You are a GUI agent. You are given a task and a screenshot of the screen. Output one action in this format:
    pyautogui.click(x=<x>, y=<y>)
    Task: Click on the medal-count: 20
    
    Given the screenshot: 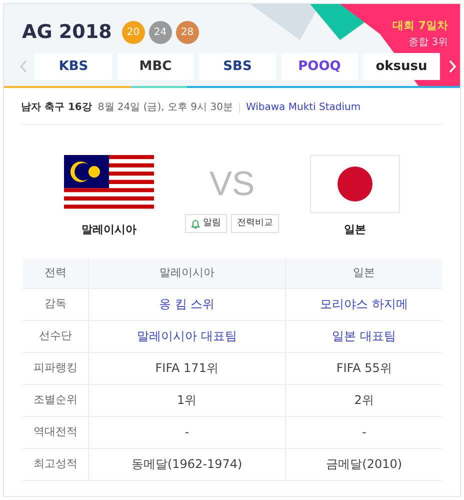 What is the action you would take?
    pyautogui.click(x=133, y=32)
    